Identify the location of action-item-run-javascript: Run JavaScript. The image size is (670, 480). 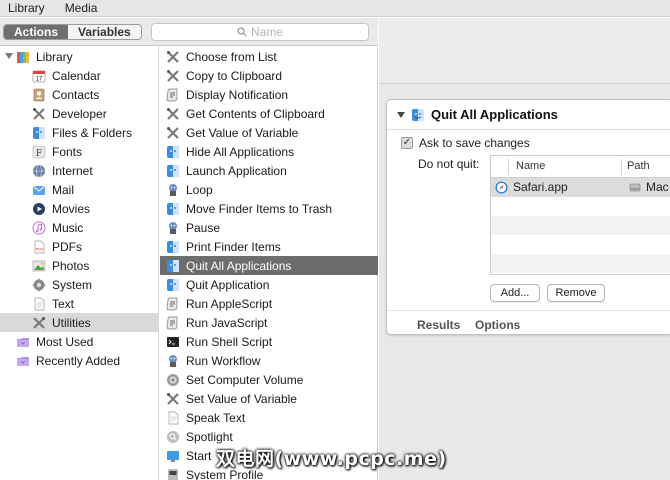
(269, 322).